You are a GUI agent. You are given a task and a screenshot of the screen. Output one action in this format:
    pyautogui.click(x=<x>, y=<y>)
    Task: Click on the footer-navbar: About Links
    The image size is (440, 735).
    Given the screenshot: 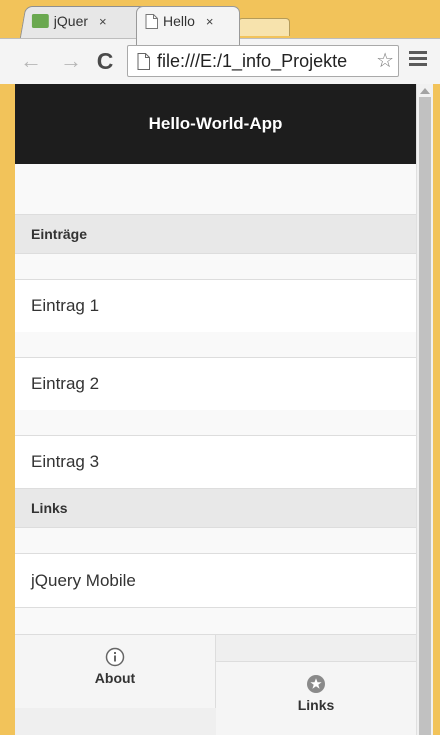 What is the action you would take?
    pyautogui.click(x=215, y=684)
    